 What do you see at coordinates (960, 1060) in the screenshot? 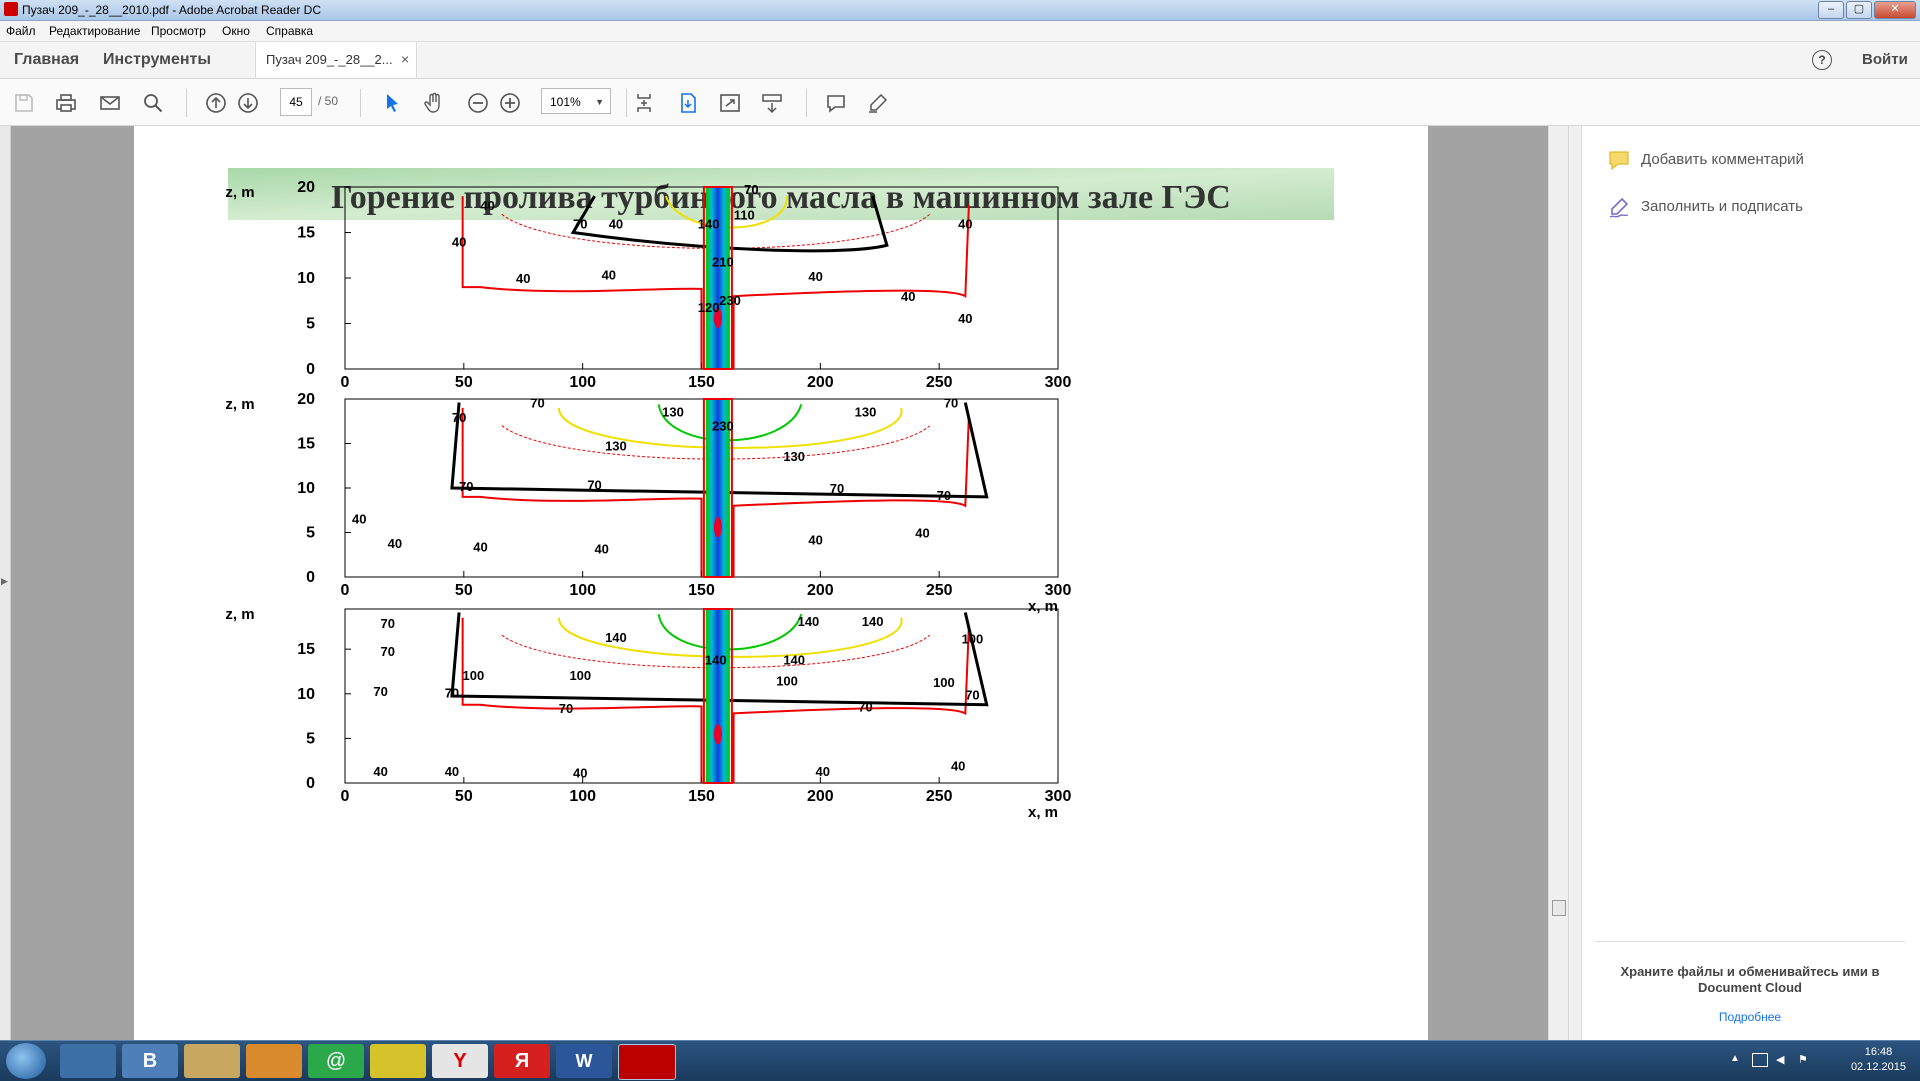
I see `windows-taskbar: B @ Y Я W ▲ ◀ ⚑ 16:48 02.12.2015` at bounding box center [960, 1060].